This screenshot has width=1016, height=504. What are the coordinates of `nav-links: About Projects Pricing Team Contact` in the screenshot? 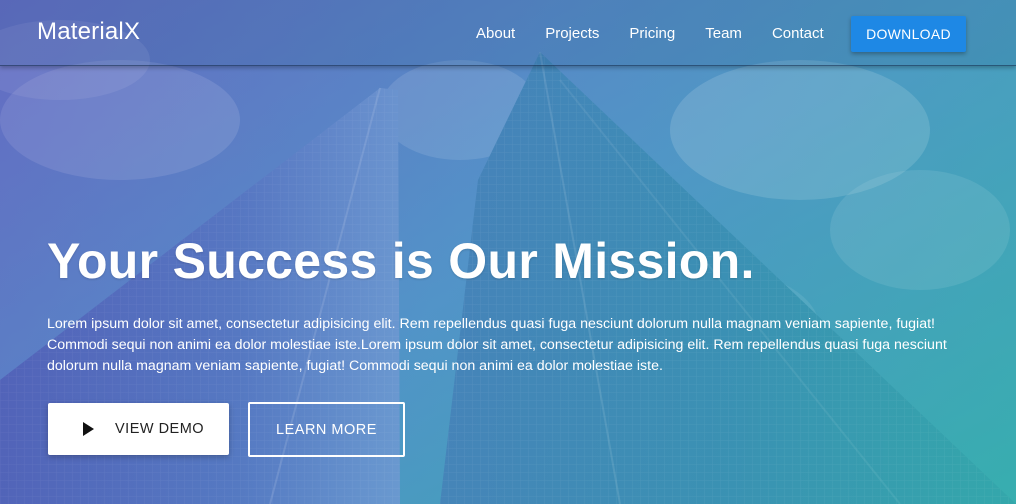 It's located at (665, 33).